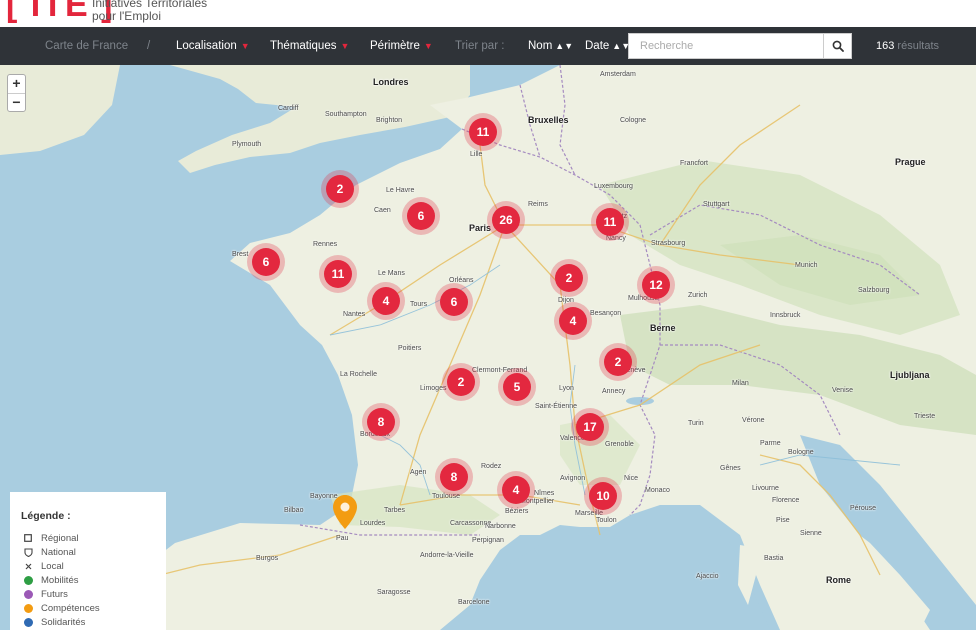 This screenshot has height=630, width=976. Describe the element at coordinates (395, 46) in the screenshot. I see `filter-perimetre-label: Périmètre` at that location.